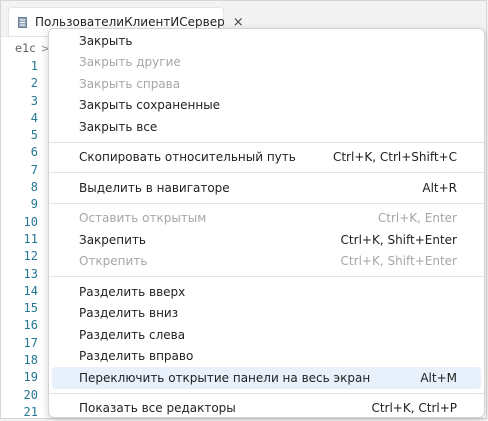 This screenshot has height=421, width=488. What do you see at coordinates (266, 219) in the screenshot?
I see `menu-item-keep-open: Оставить открытым Ctrl+K, Enter` at bounding box center [266, 219].